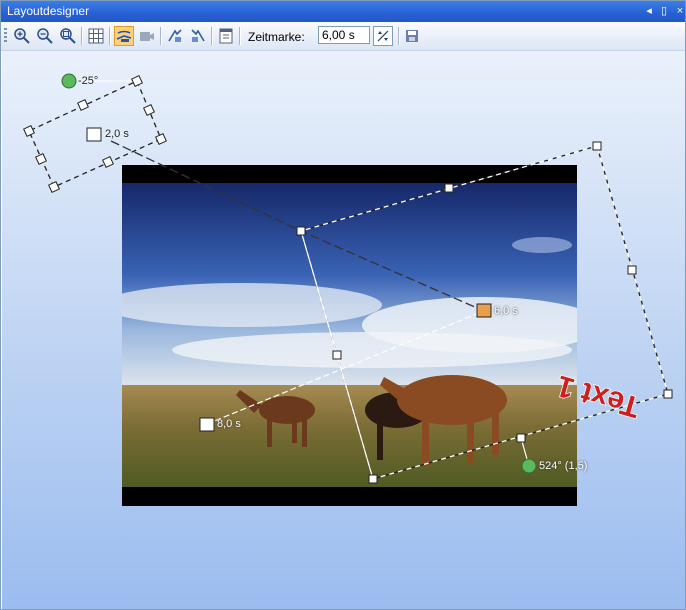 The width and height of the screenshot is (686, 610). I want to click on zoom-fit-icon, so click(68, 36).